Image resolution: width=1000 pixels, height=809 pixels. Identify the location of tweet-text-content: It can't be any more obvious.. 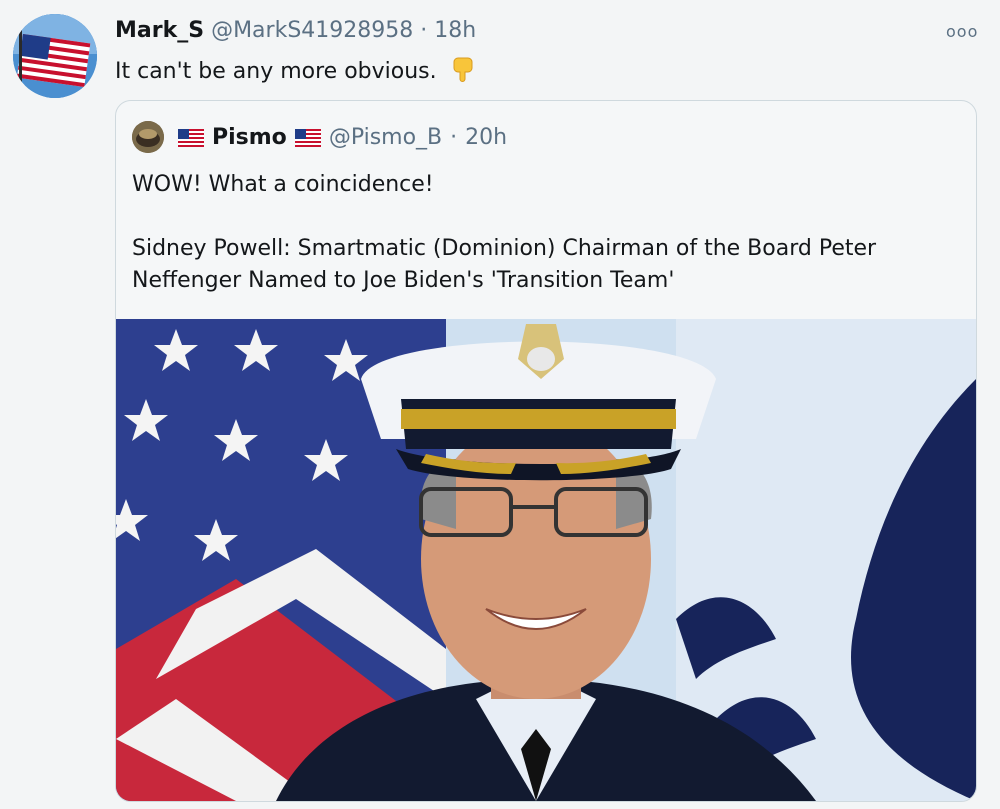
(276, 71).